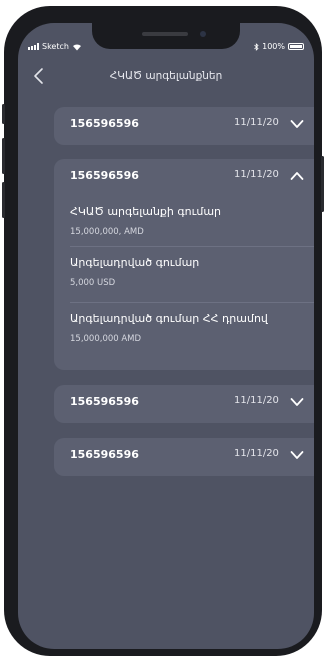 This screenshot has height=659, width=327. What do you see at coordinates (192, 221) in the screenshot?
I see `detail-block: ՀԿԱԾ արգելանքի գումար 15,000,000, AMD` at bounding box center [192, 221].